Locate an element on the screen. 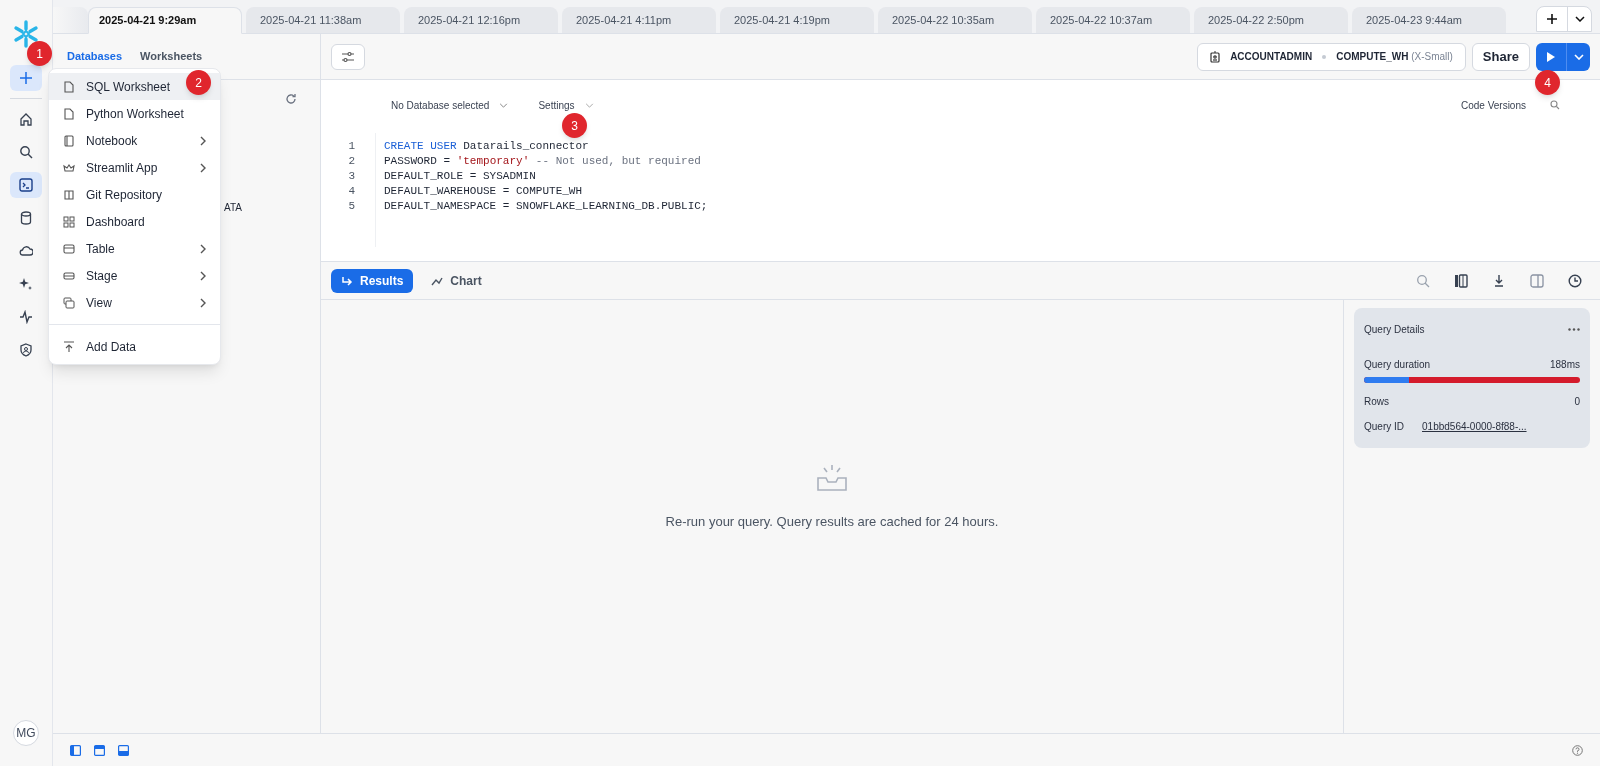 The height and width of the screenshot is (766, 1600). worksheet-tab: 2025-04-22 10:37am is located at coordinates (1113, 20).